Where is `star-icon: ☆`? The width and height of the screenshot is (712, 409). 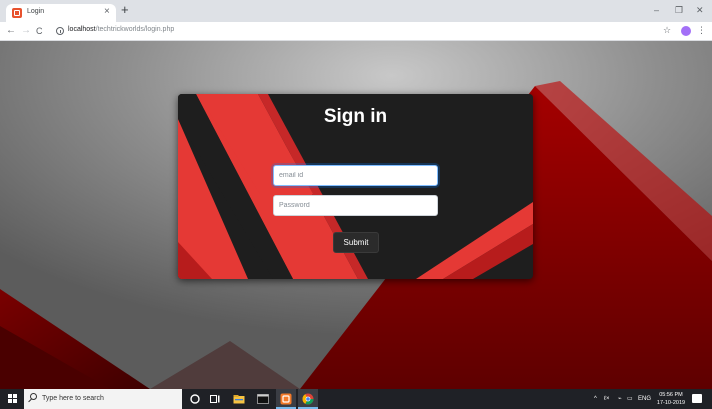
star-icon: ☆ is located at coordinates (667, 30).